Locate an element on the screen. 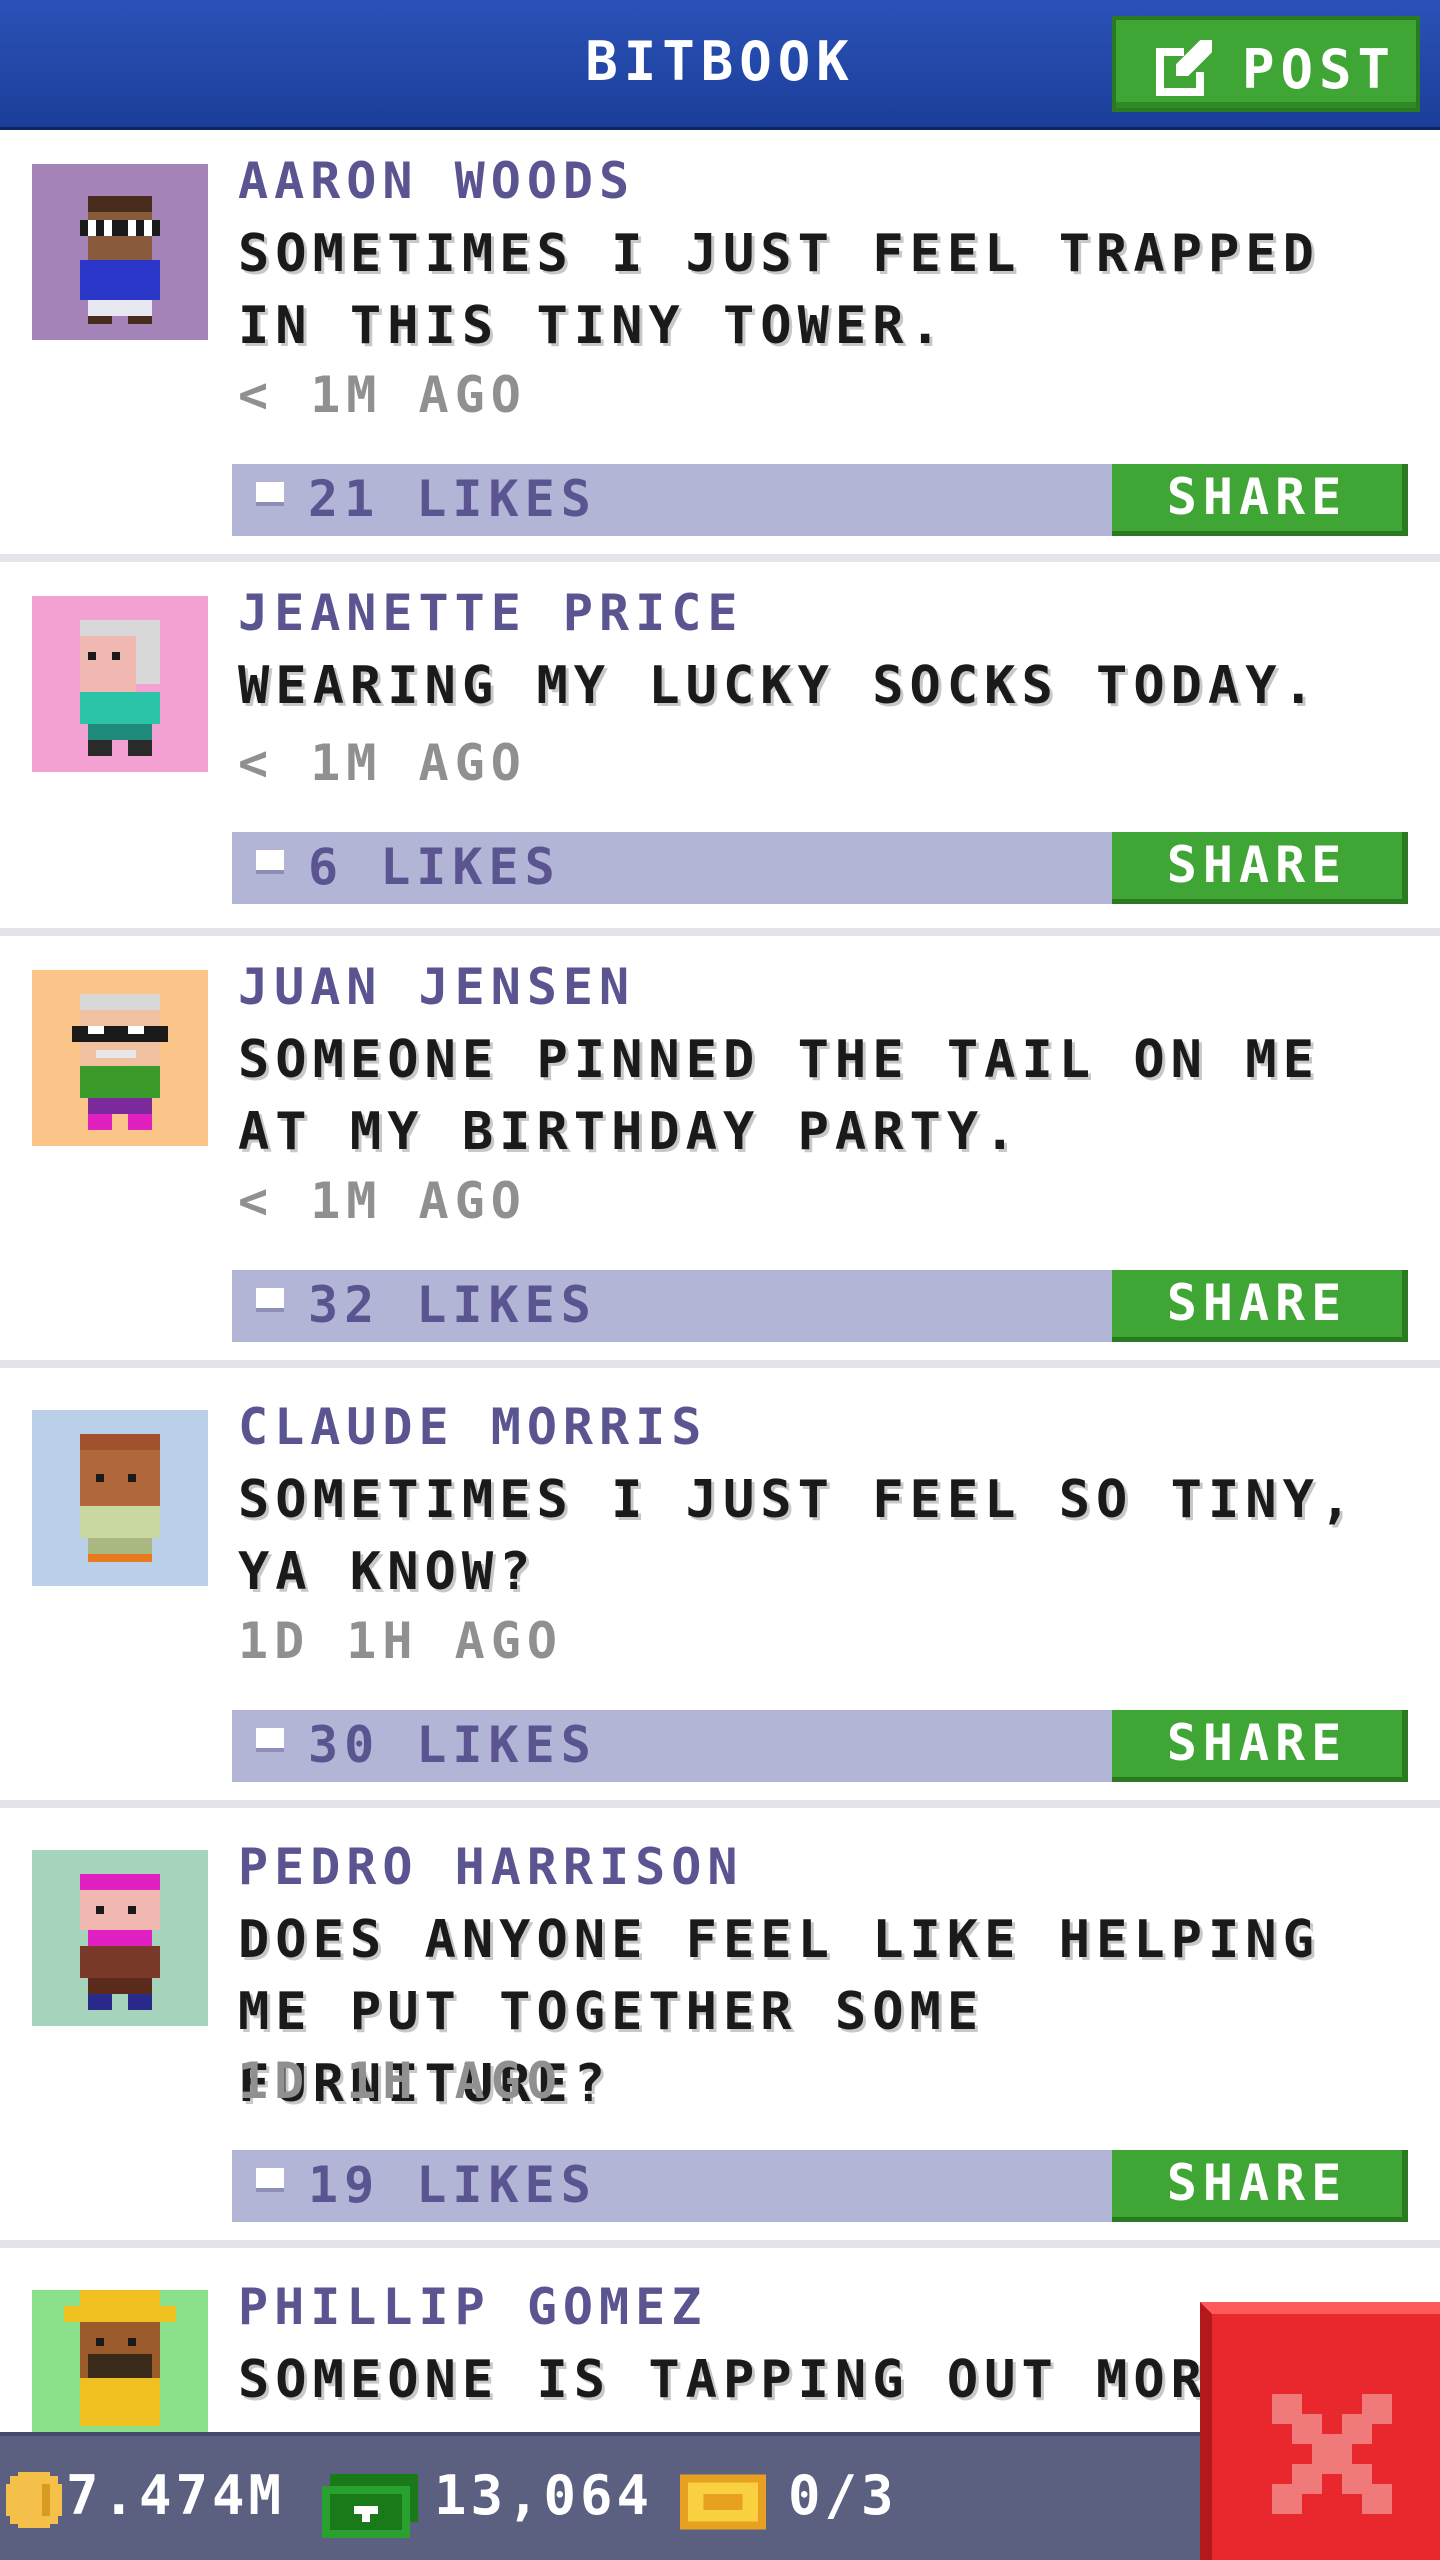 The image size is (1440, 2560). like-count: 19 LIKES is located at coordinates (452, 2185).